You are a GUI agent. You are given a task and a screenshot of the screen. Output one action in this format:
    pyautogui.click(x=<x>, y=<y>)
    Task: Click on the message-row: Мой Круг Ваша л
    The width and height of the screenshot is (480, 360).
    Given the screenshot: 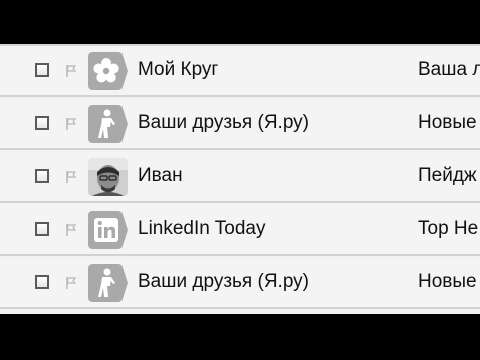 What is the action you would take?
    pyautogui.click(x=240, y=71)
    